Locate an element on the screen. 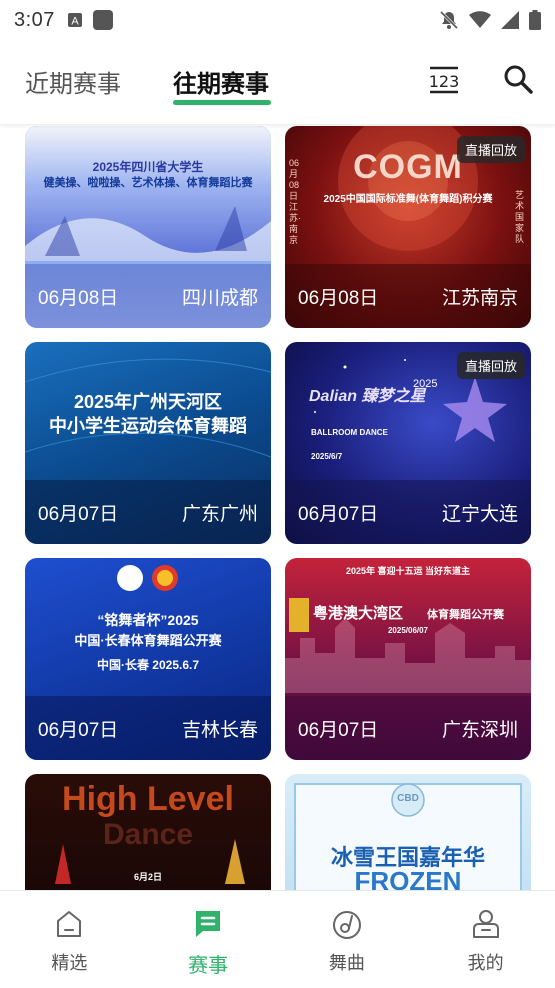 The height and width of the screenshot is (988, 555). nav-label: 精选 is located at coordinates (69, 963).